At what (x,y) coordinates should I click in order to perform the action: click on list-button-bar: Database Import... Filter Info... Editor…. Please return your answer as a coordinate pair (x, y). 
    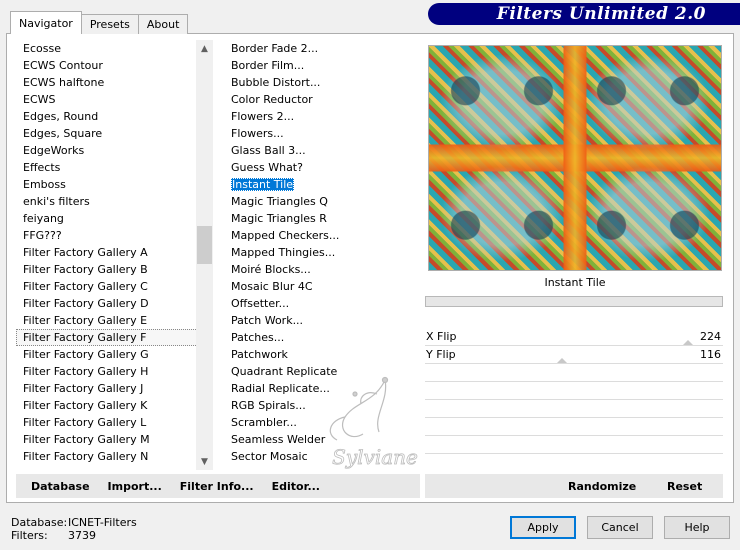
    Looking at the image, I should click on (218, 486).